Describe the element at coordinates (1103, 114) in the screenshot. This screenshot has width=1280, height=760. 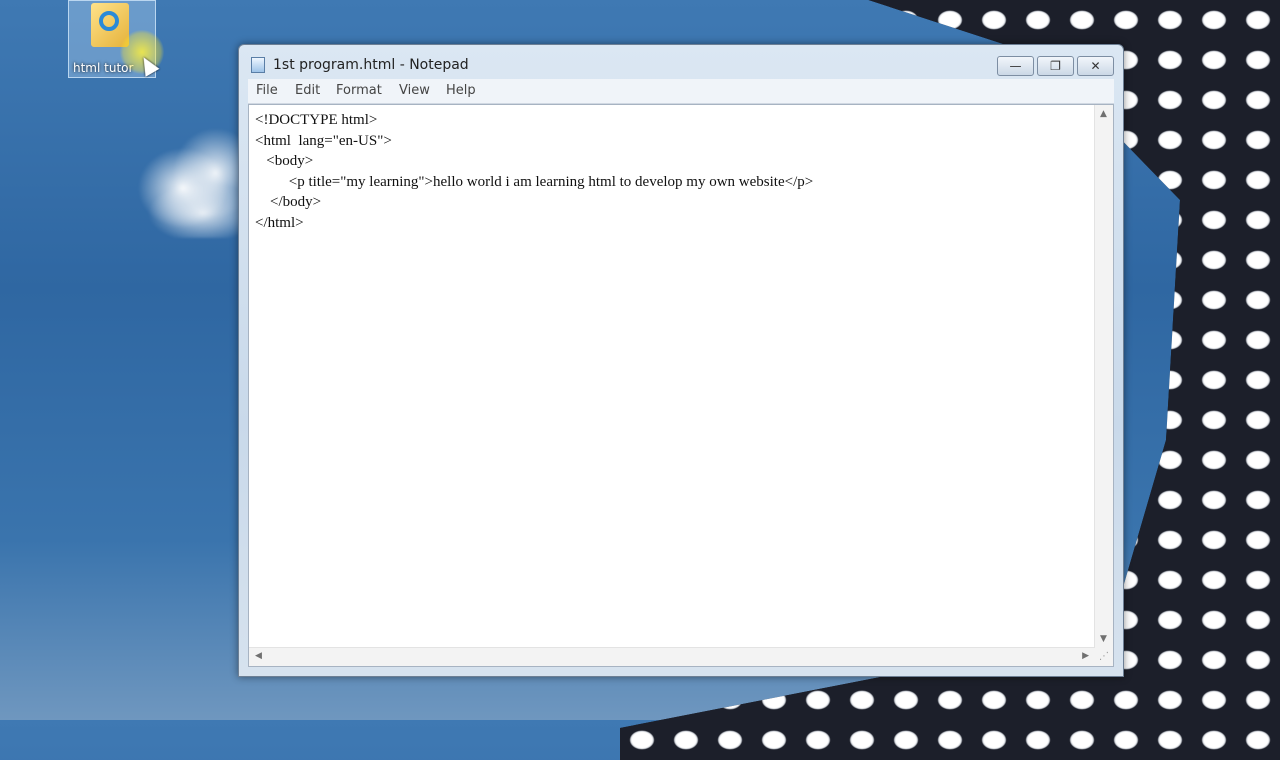
I see `scroll-up-icon: ▲` at that location.